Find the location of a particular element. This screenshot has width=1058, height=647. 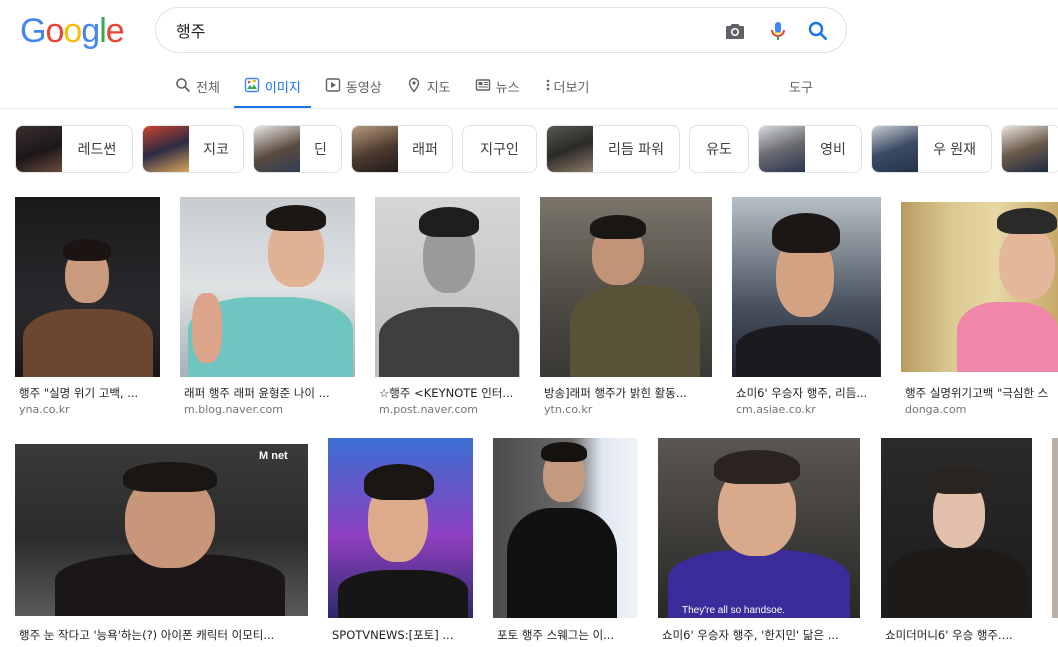

result-thumbnail: M net is located at coordinates (161, 530).